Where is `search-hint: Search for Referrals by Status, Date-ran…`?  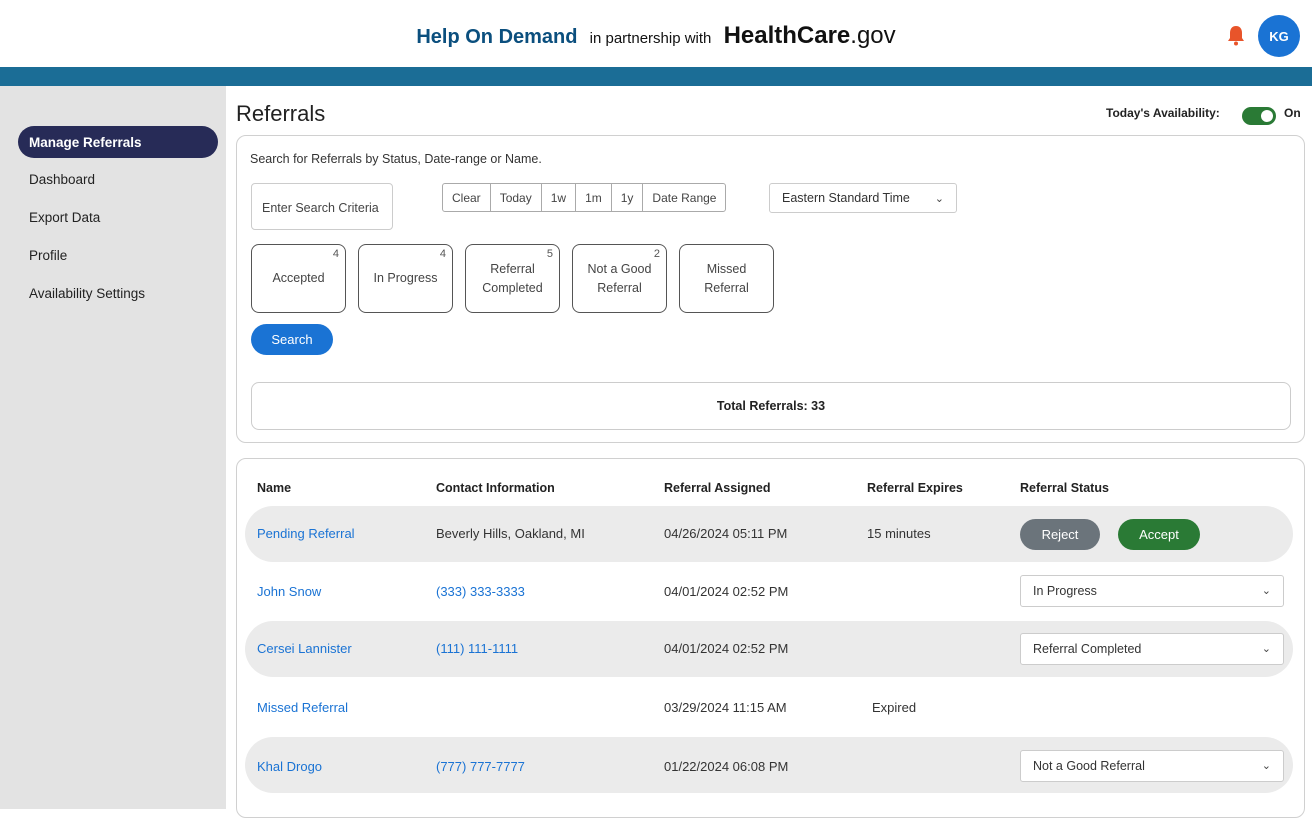 search-hint: Search for Referrals by Status, Date-ran… is located at coordinates (396, 159).